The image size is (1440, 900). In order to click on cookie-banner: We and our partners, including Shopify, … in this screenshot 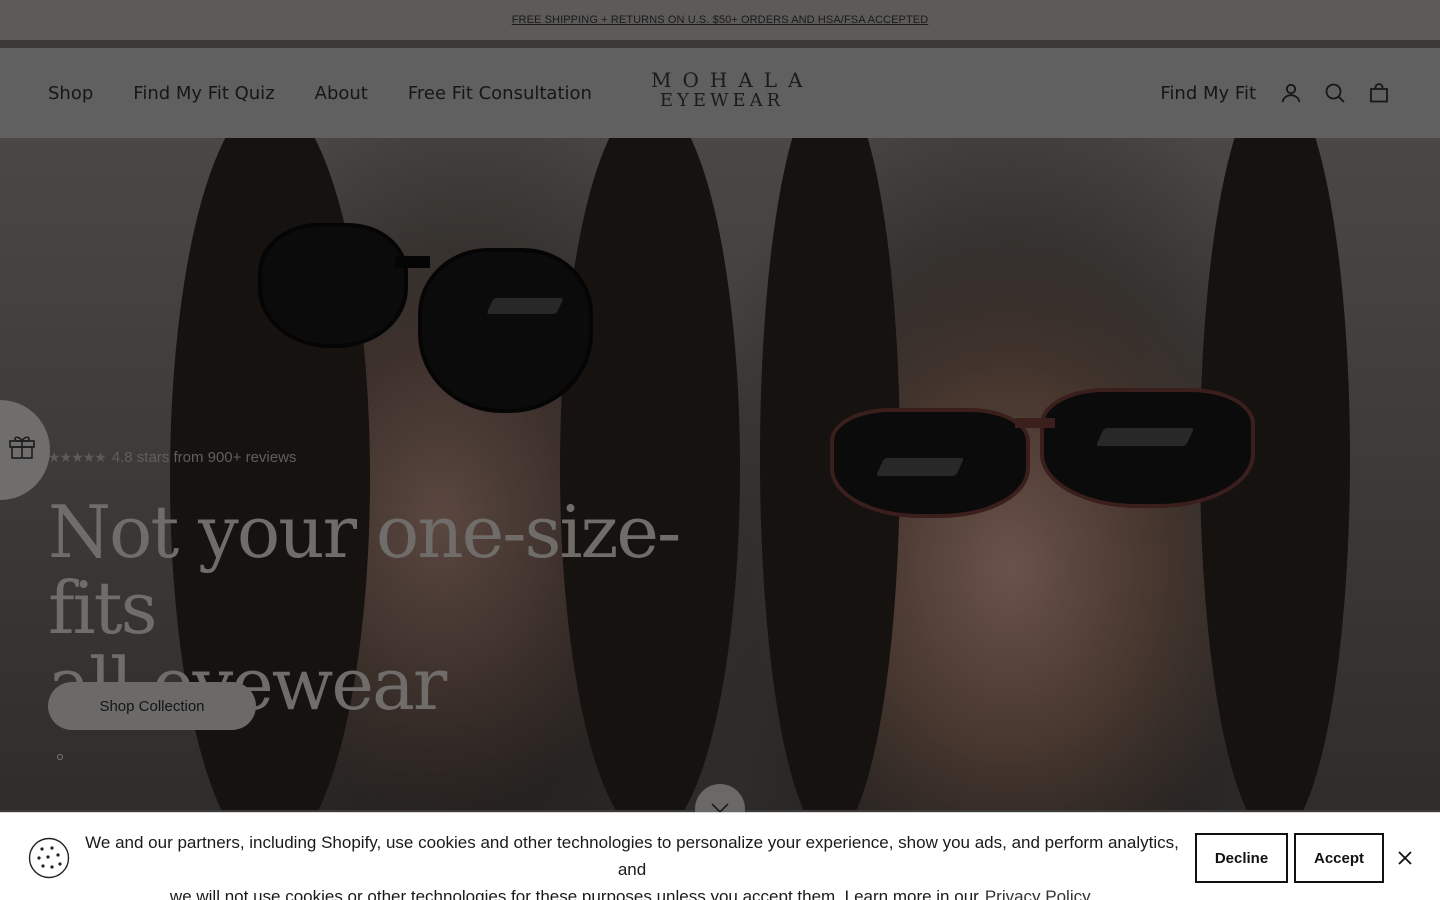, I will do `click(720, 856)`.